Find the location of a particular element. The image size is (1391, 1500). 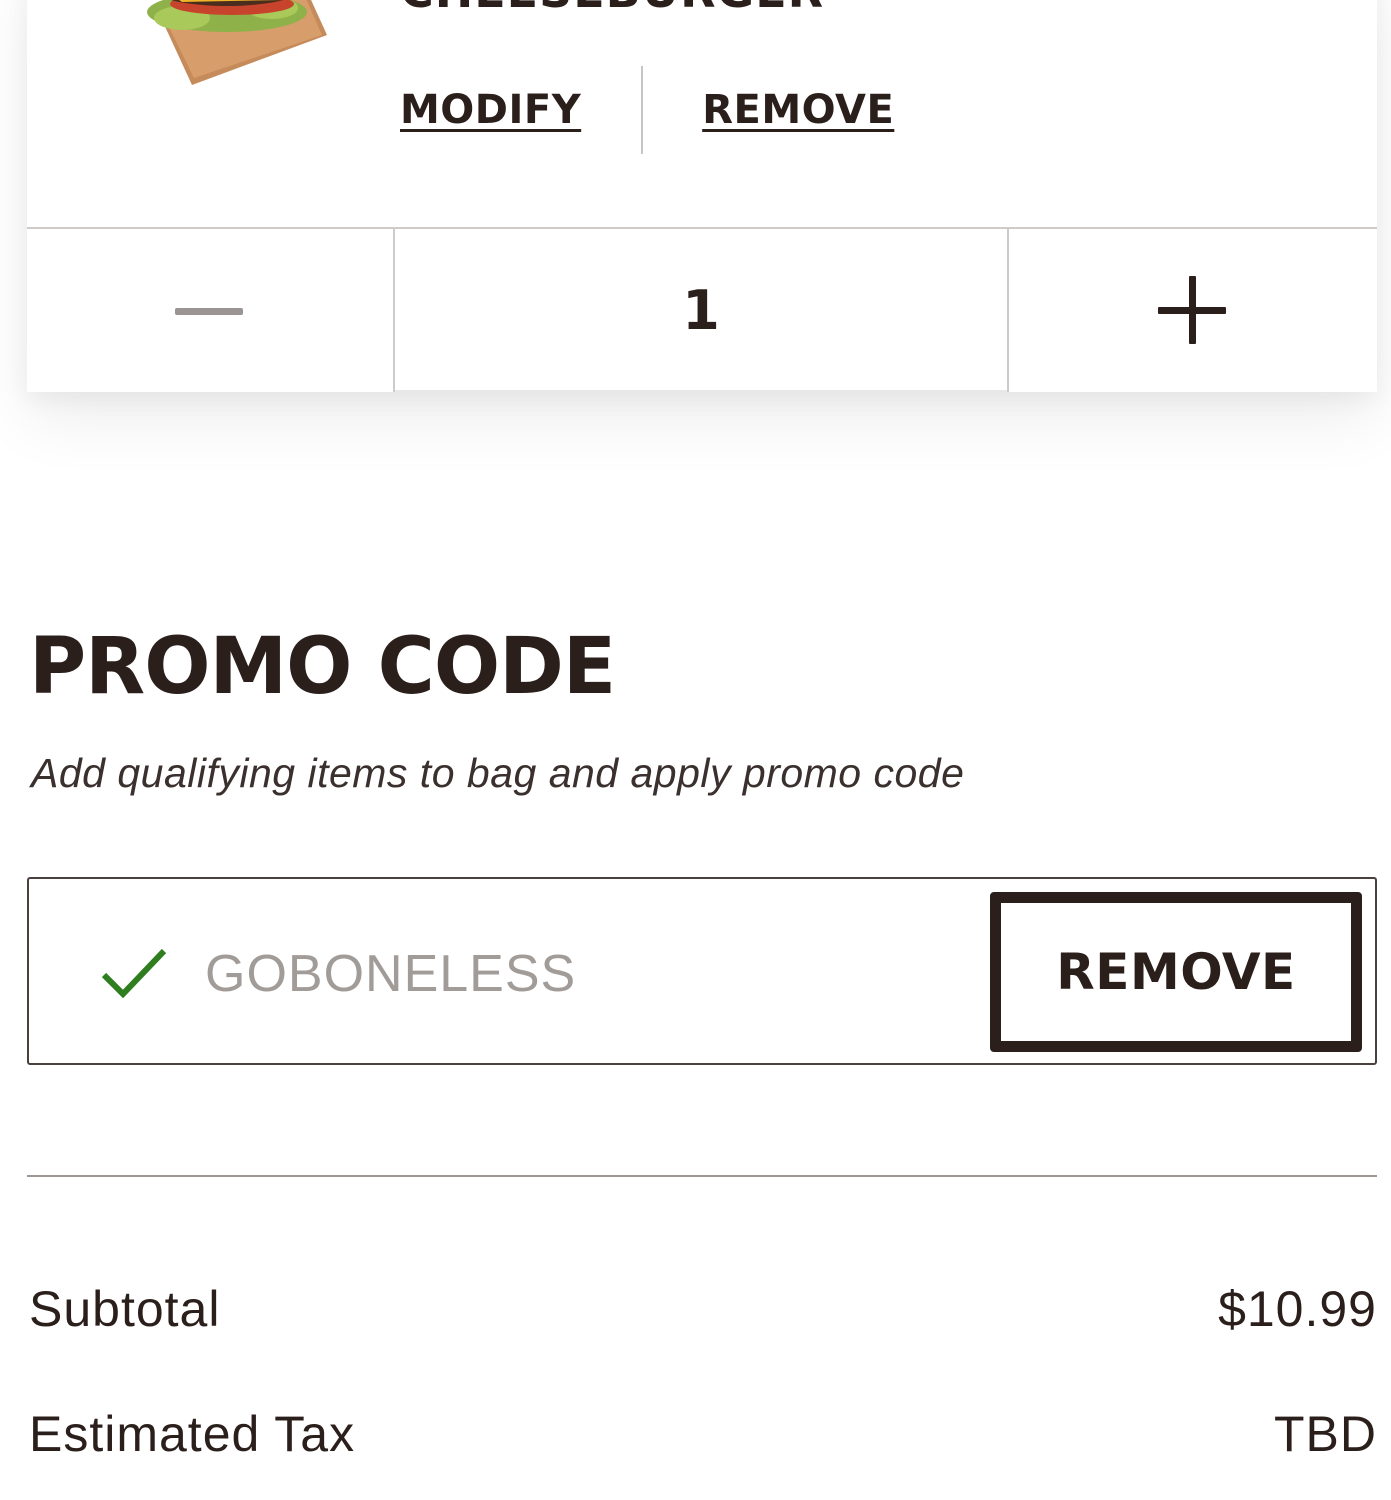

cheeseburger-image is located at coordinates (237, 42).